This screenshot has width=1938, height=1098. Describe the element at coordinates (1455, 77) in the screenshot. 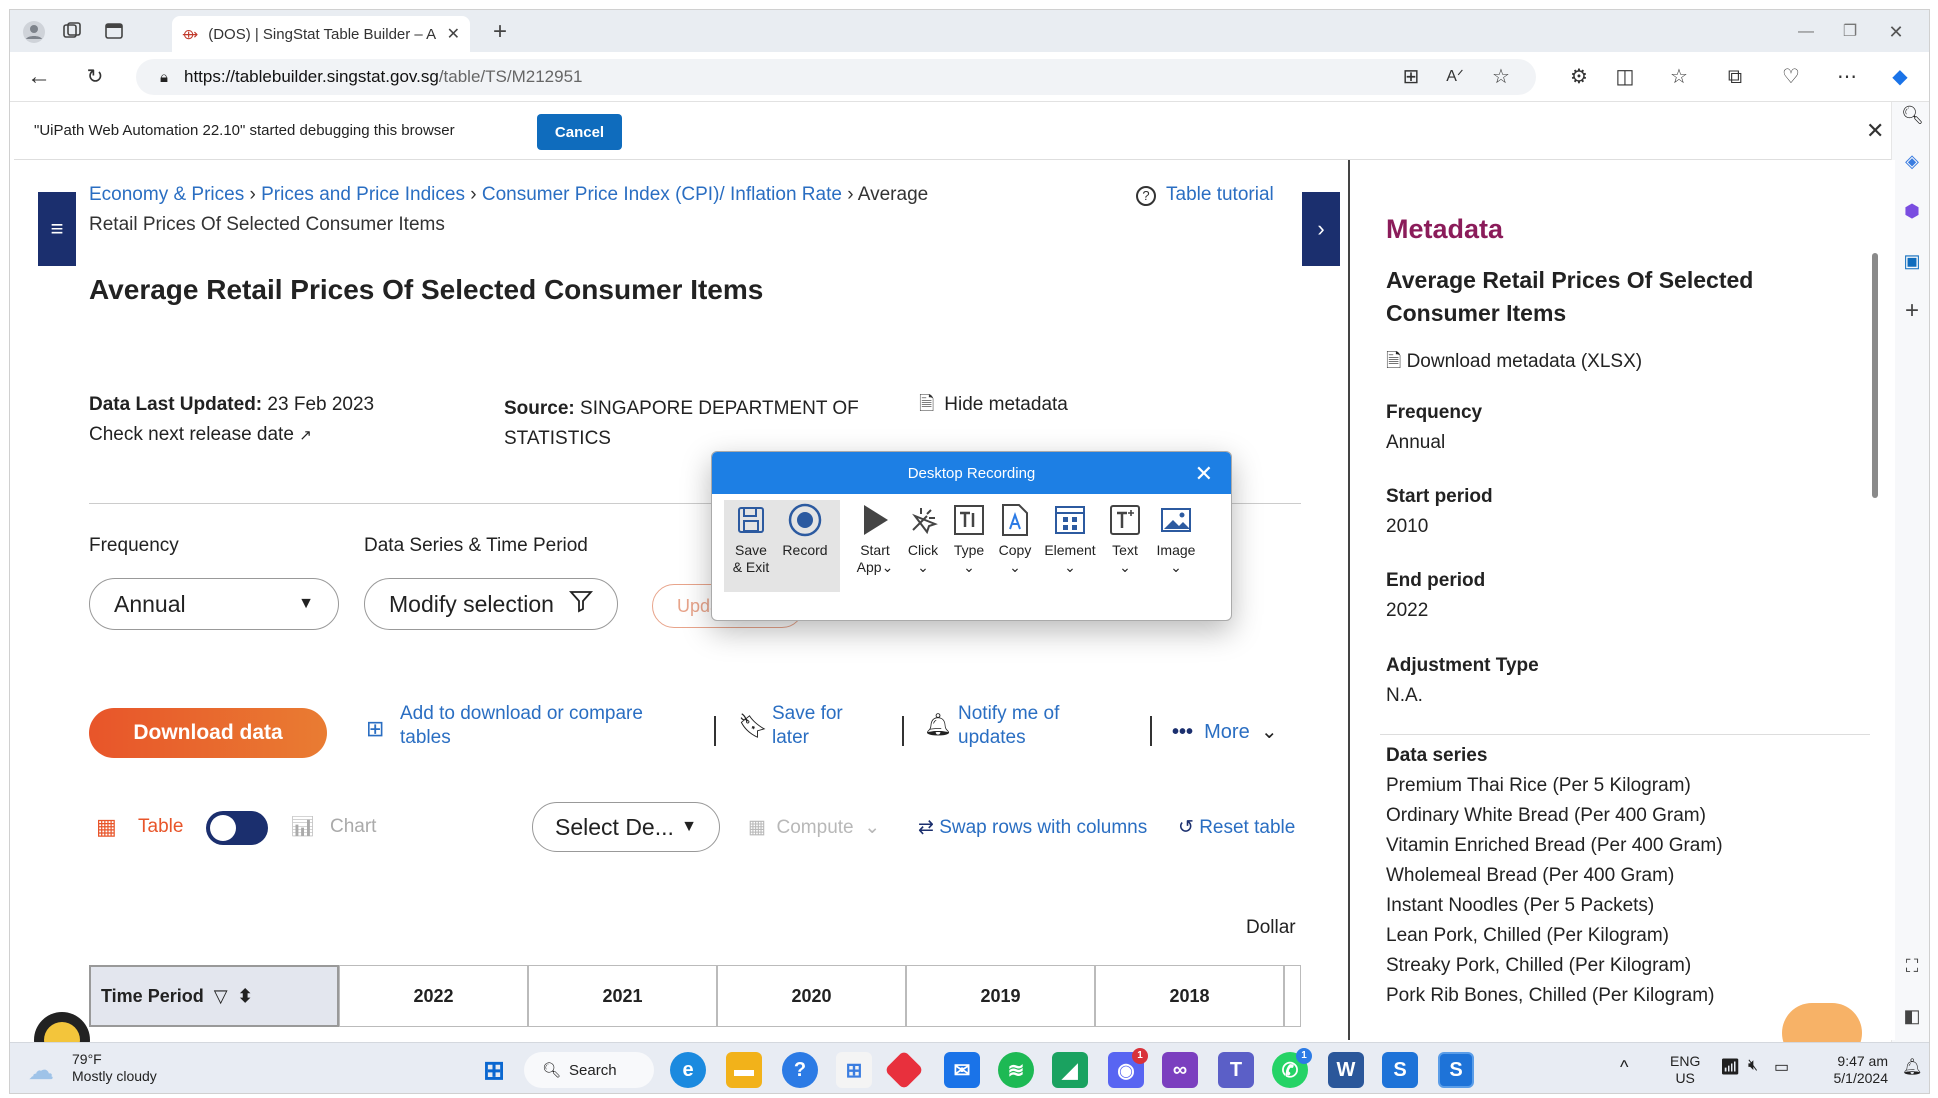

I see `read-aloud-icon: Aᐟ` at that location.